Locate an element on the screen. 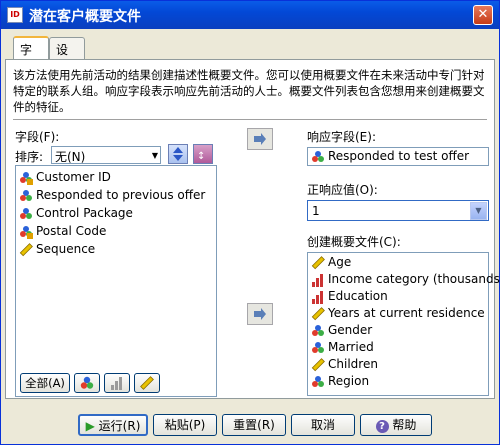 This screenshot has width=500, height=445. title-bar: ID 潜在客户概要文件 ✕ is located at coordinates (250, 15).